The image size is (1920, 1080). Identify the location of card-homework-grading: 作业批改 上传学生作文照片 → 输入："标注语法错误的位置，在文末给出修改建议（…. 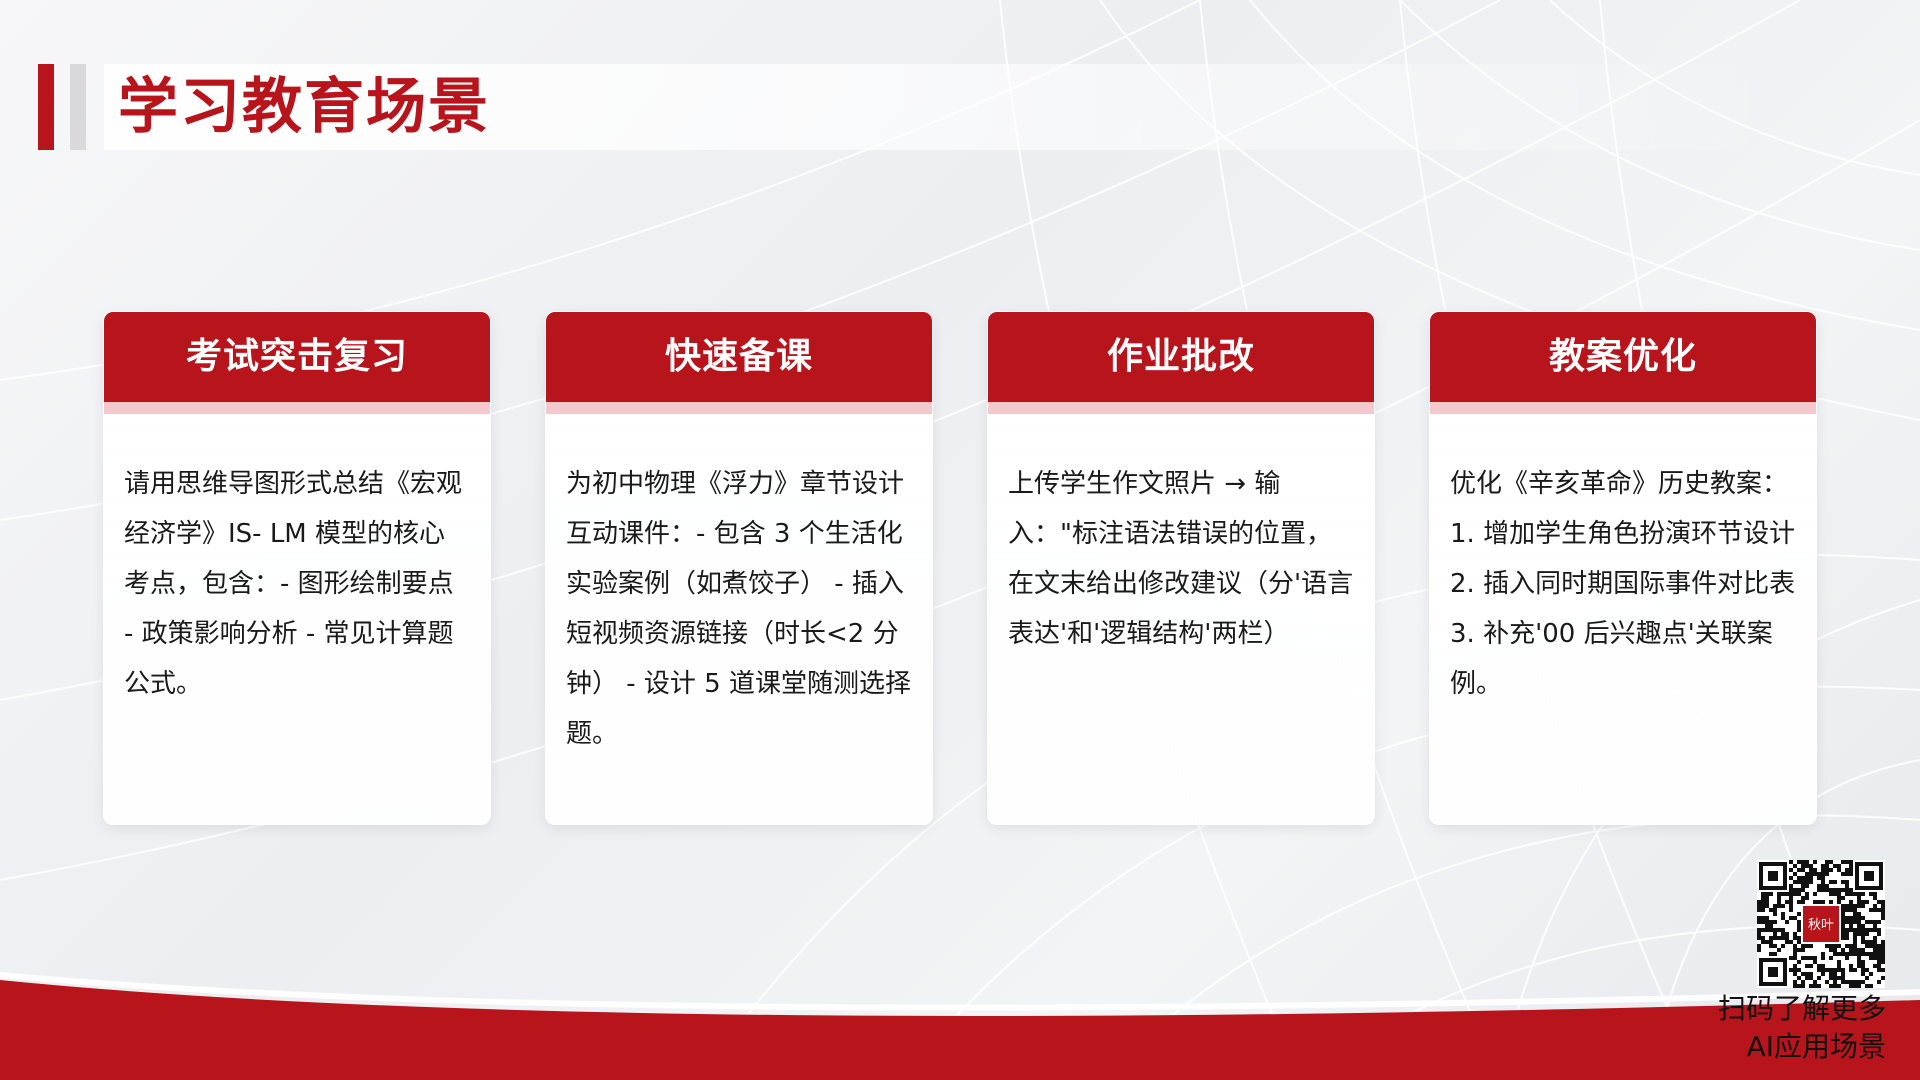
(1181, 568).